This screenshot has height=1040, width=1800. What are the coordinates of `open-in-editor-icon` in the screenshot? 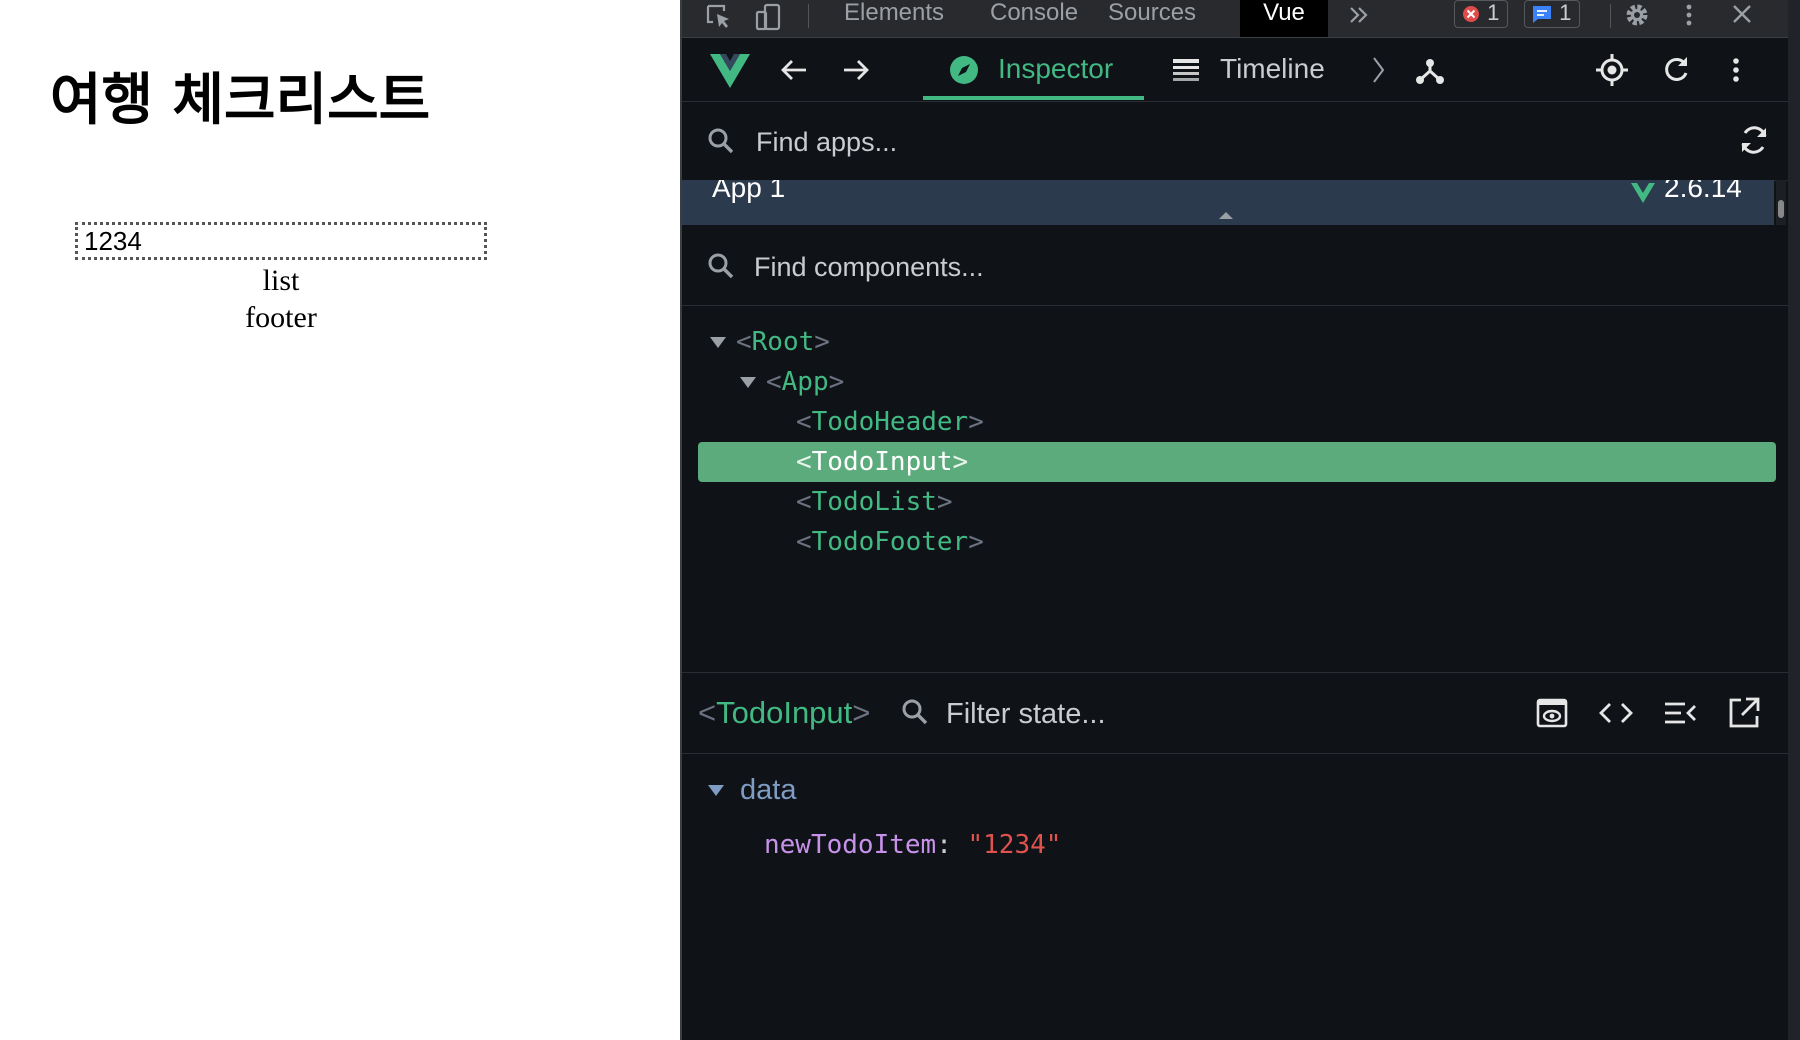 It's located at (1744, 713).